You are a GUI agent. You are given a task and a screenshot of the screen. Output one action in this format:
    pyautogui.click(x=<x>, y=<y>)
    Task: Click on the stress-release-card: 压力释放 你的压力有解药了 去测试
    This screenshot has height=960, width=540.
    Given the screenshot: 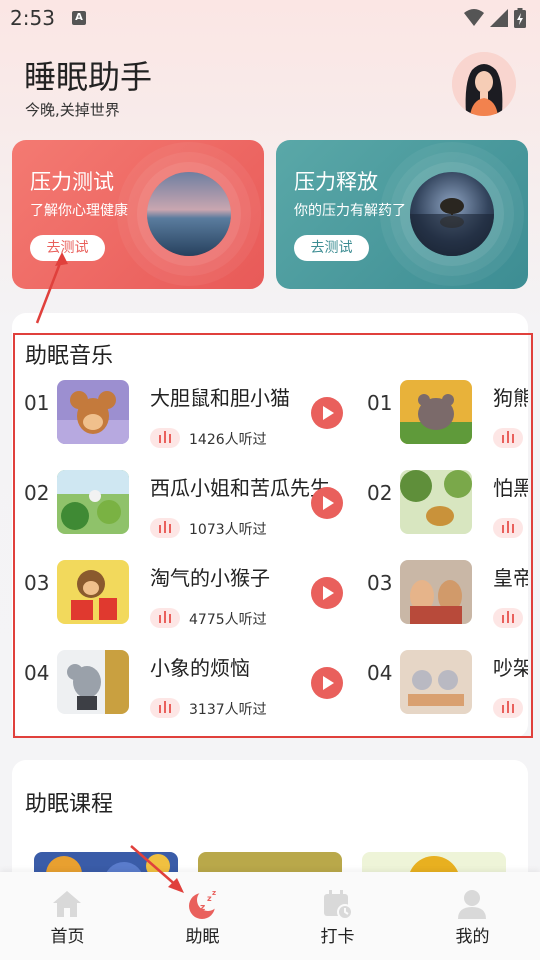 What is the action you would take?
    pyautogui.click(x=402, y=214)
    